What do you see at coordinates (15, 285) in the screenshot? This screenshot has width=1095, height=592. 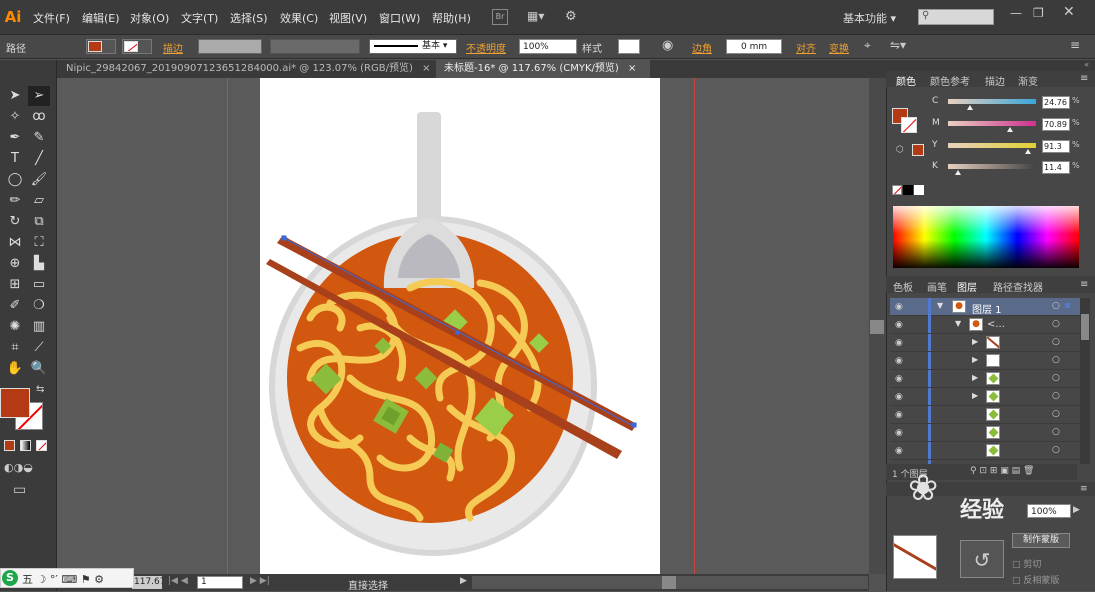 I see `mesh-tool-icon: ⊞` at bounding box center [15, 285].